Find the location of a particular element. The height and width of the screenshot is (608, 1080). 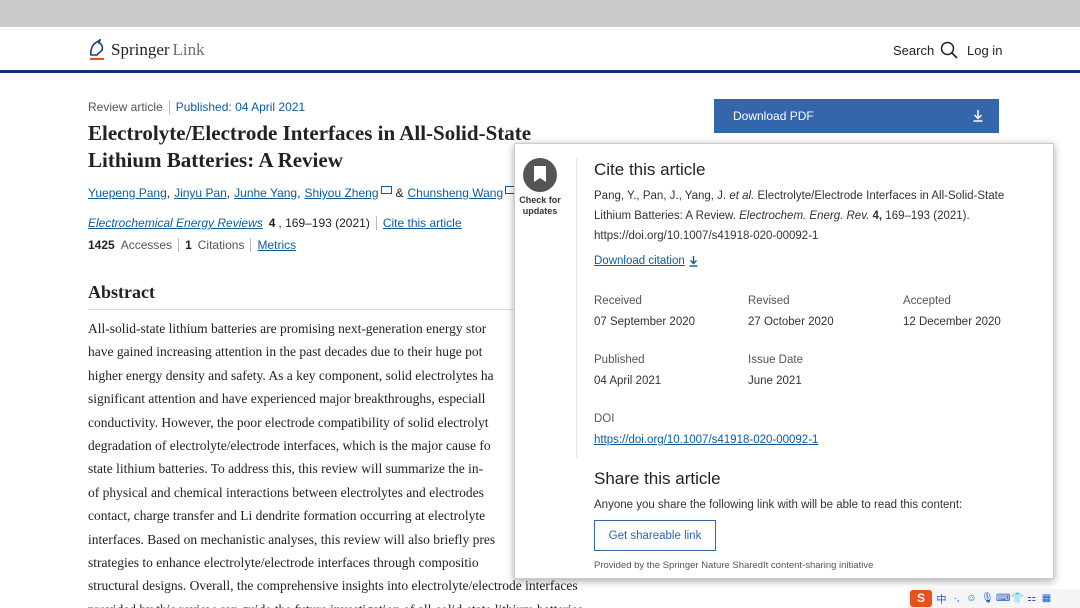

check-updates-line1: Check for is located at coordinates (540, 200).